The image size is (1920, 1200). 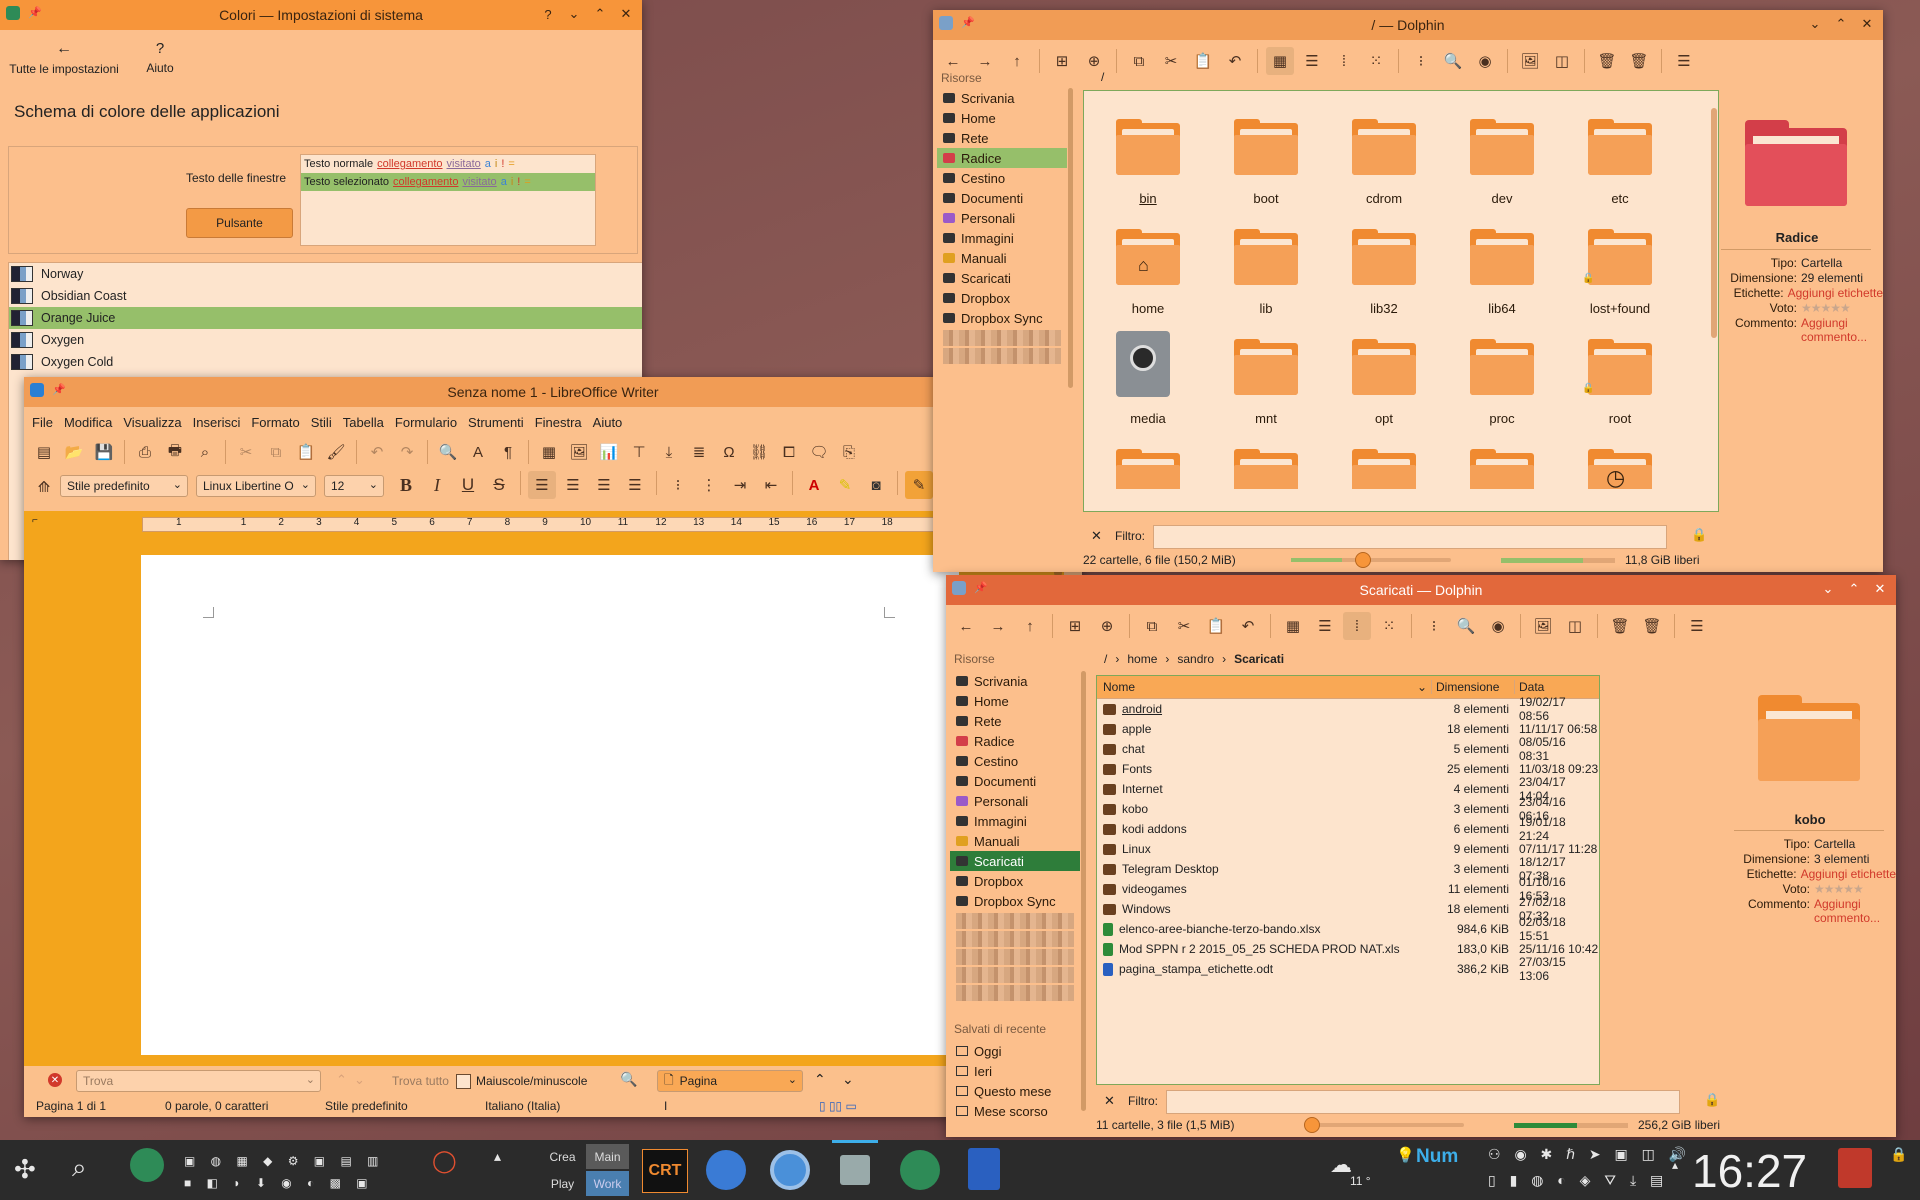 I want to click on unordered-list-icon: ⋮, so click(x=709, y=485).